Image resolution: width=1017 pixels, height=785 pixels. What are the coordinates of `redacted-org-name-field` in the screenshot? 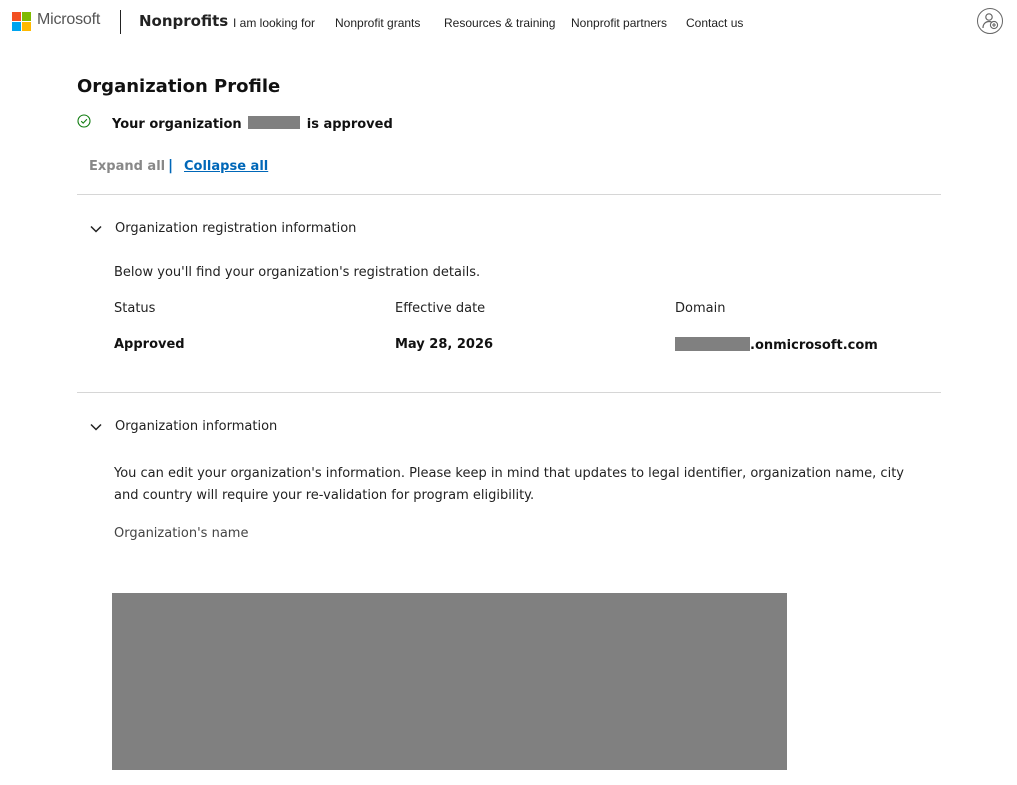 It's located at (449, 681).